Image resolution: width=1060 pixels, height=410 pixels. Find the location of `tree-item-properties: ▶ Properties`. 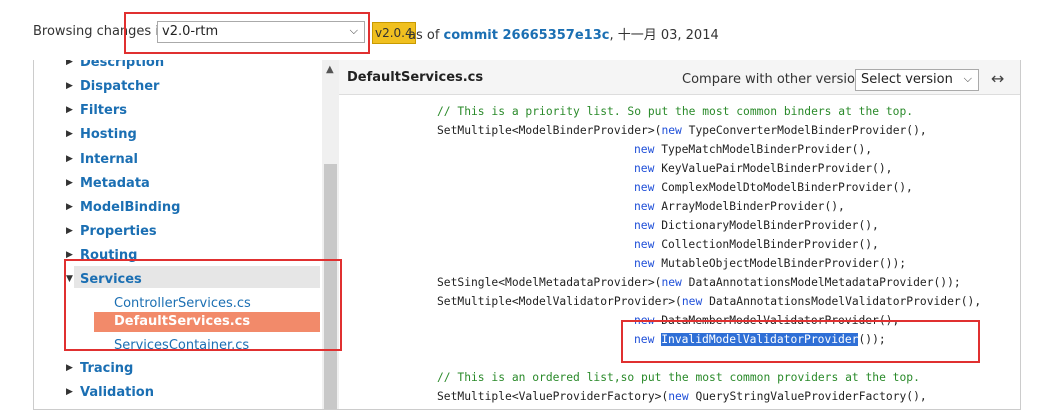

tree-item-properties: ▶ Properties is located at coordinates (111, 231).